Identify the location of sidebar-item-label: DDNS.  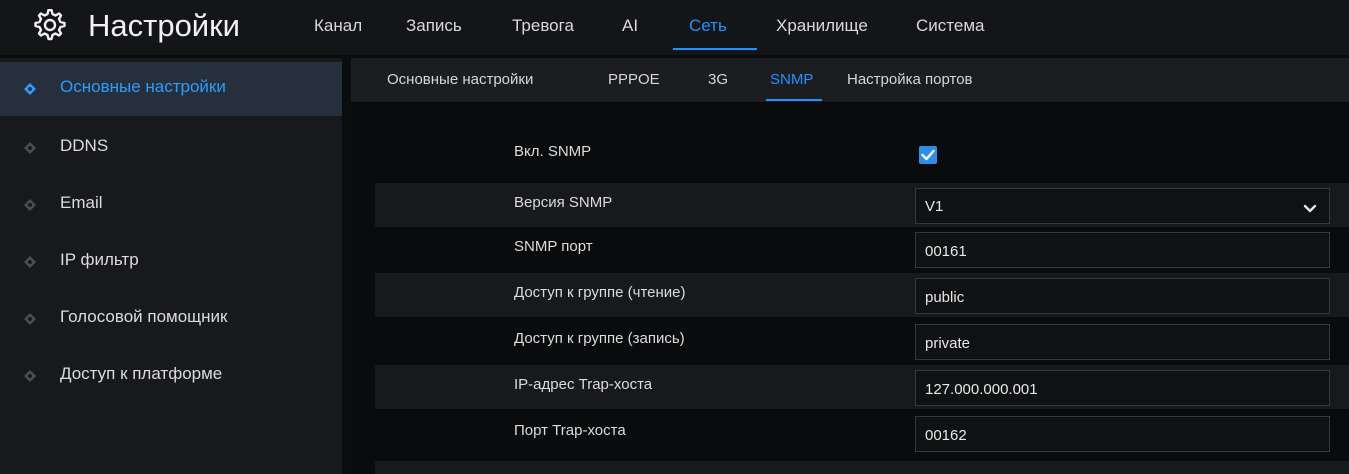
(84, 145).